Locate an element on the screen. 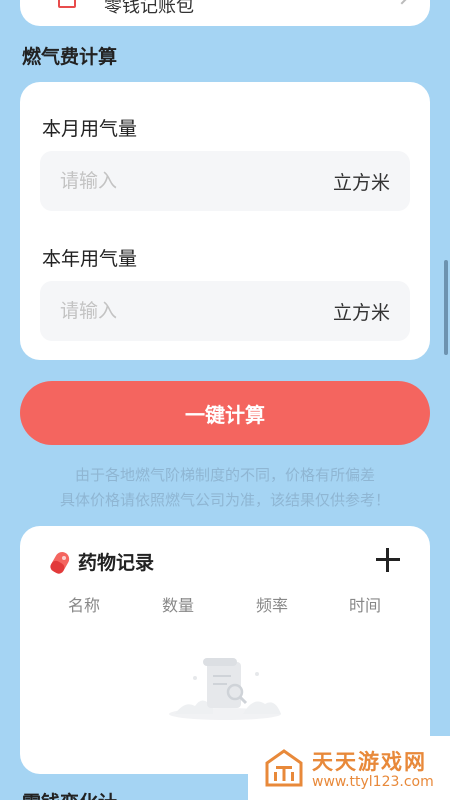  bottom-section-title: 零钱变化计 is located at coordinates (69, 794).